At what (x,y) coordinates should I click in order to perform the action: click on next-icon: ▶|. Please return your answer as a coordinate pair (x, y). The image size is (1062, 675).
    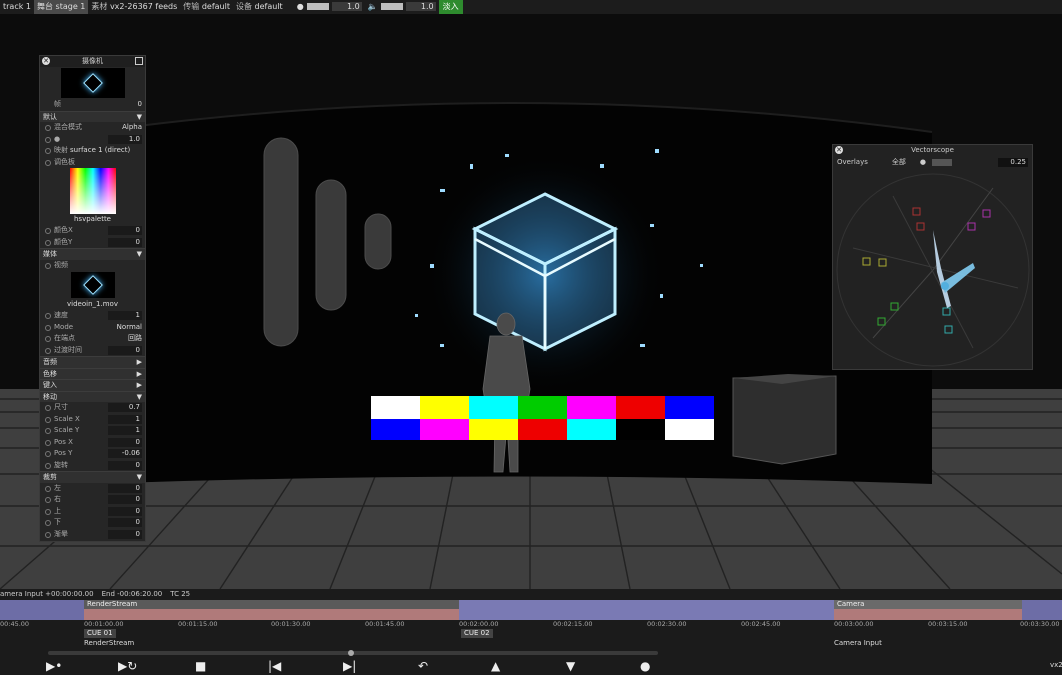
    Looking at the image, I should click on (349, 666).